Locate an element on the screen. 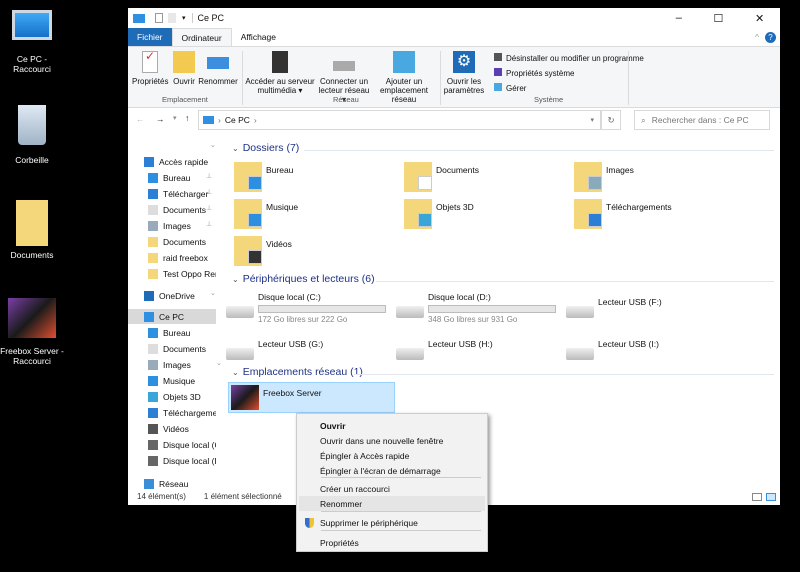  drive-name: Disque local (C:) is located at coordinates (289, 297).